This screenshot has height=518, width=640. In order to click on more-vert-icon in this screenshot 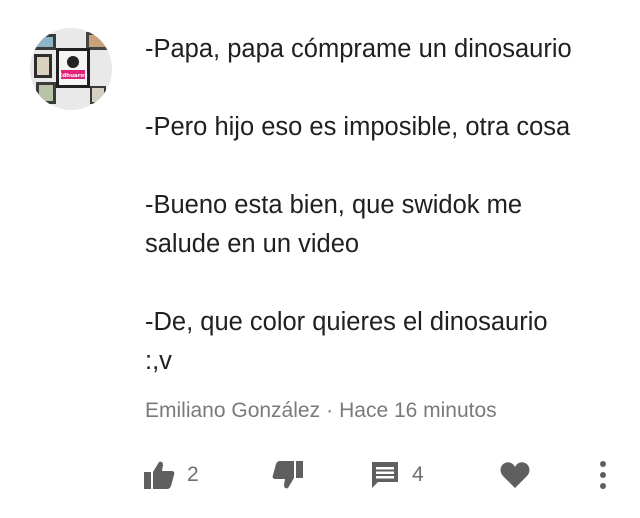, I will do `click(603, 475)`.